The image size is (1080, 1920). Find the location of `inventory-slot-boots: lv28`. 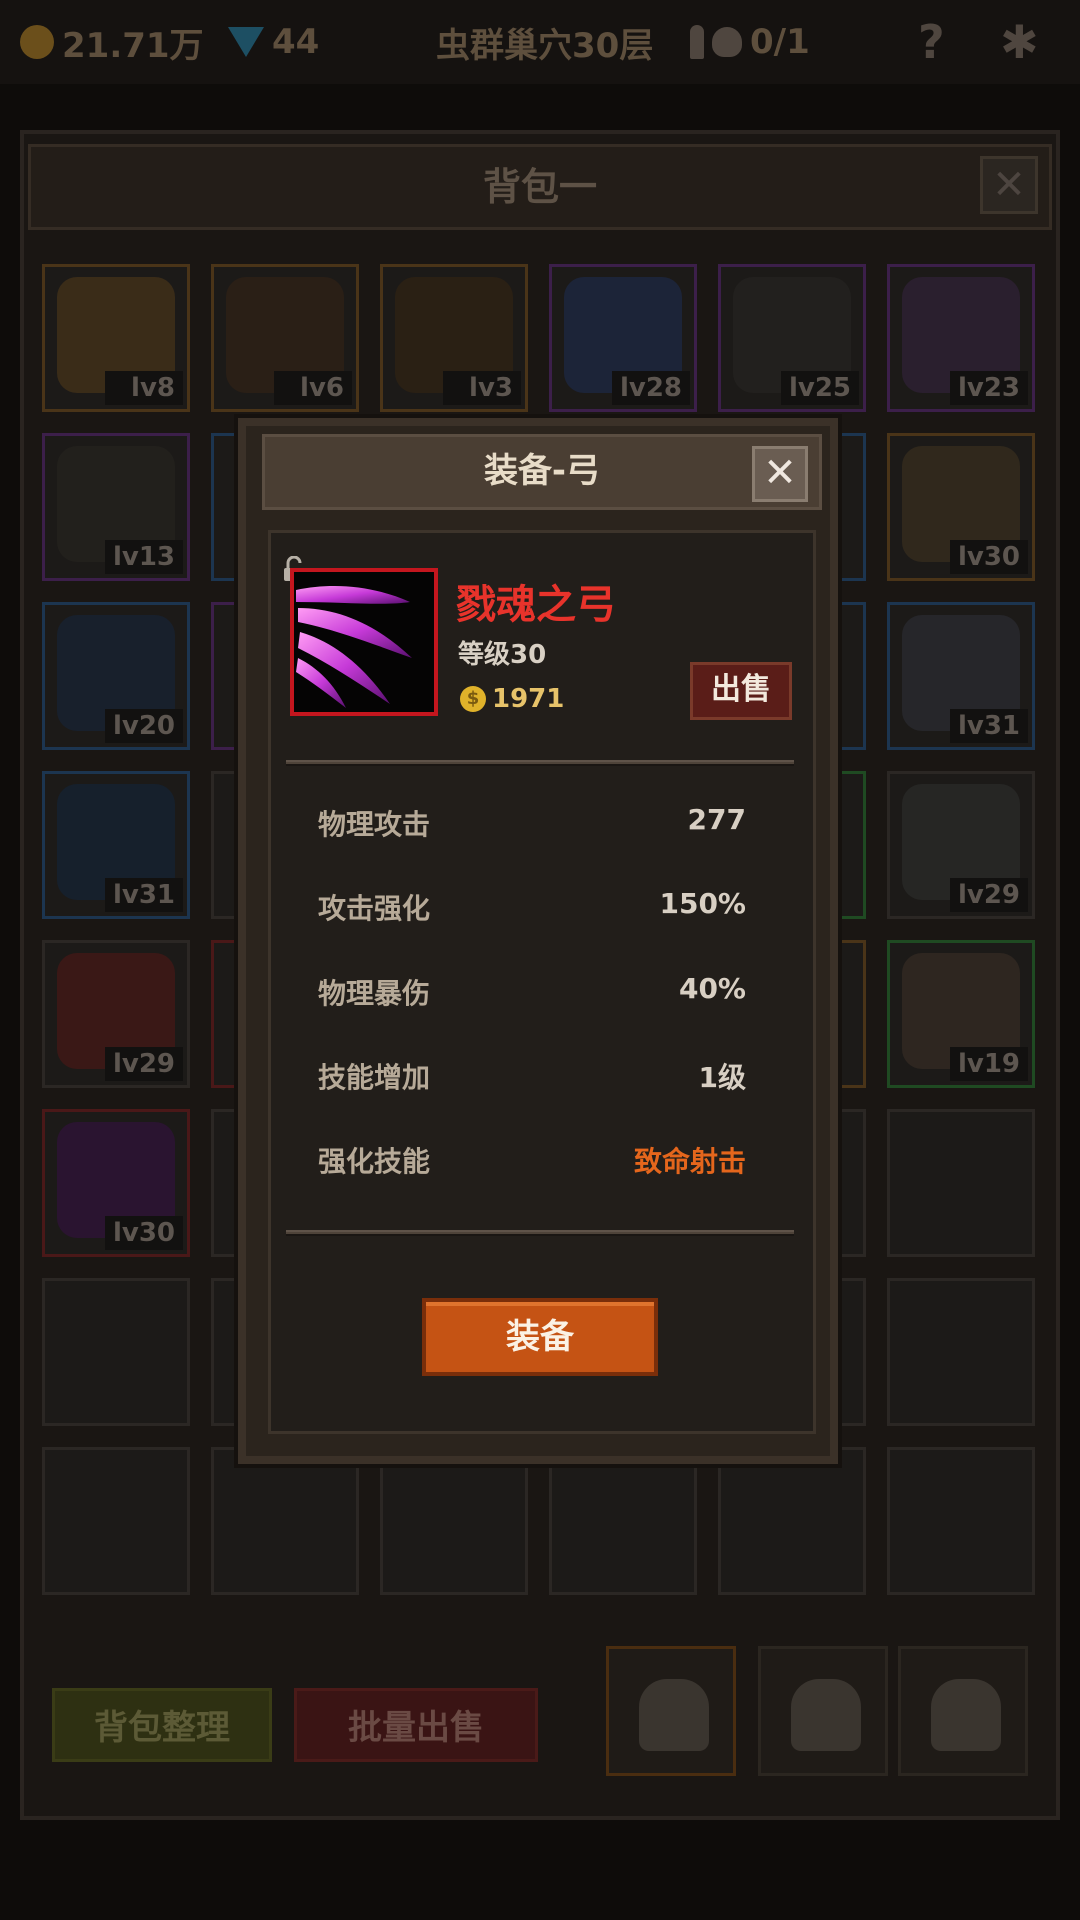

inventory-slot-boots: lv28 is located at coordinates (623, 338).